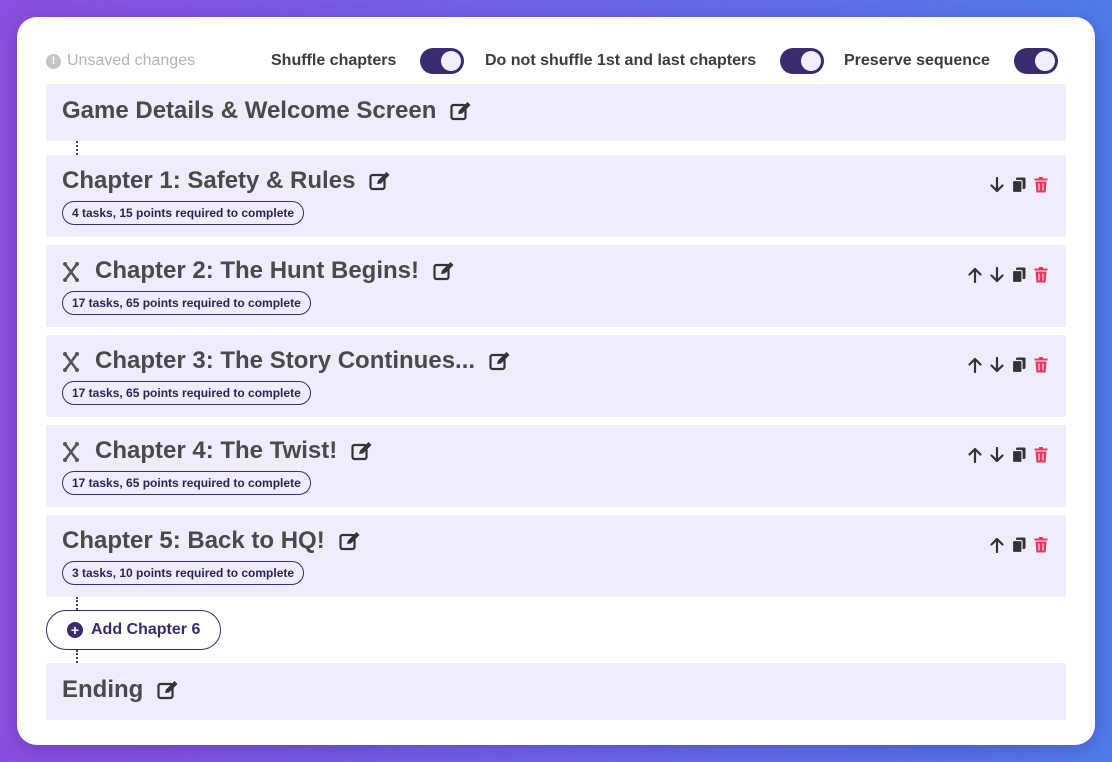  I want to click on toggle-label: Do not shuffle 1st and last chapters, so click(621, 60).